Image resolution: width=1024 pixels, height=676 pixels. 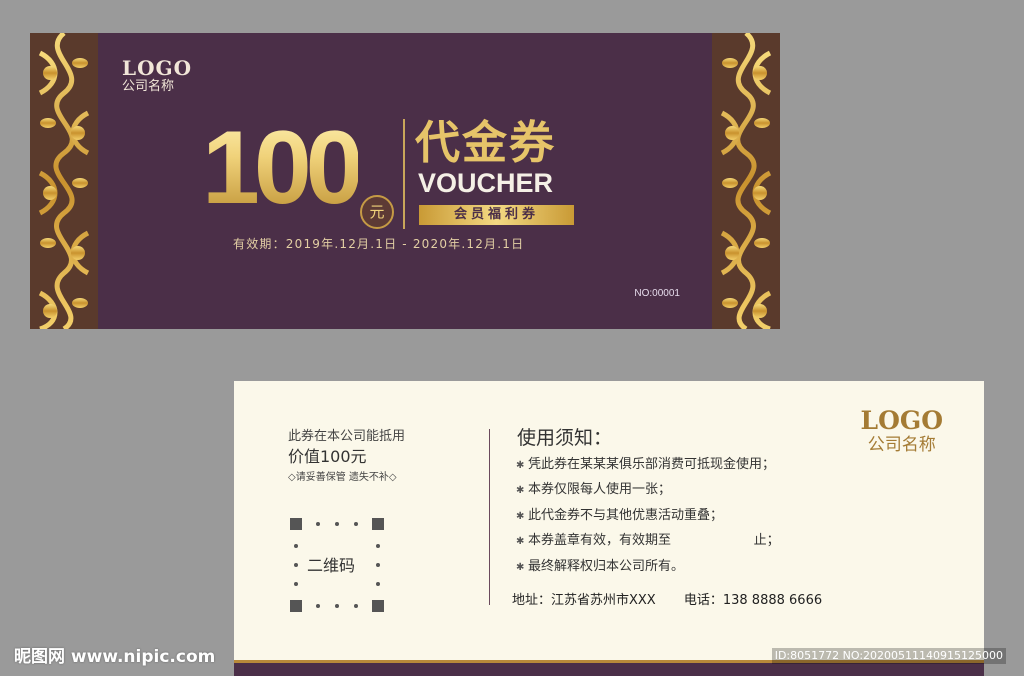 I want to click on id-watermark: ID:8051772 NO:20200511140915125000, so click(x=888, y=656).